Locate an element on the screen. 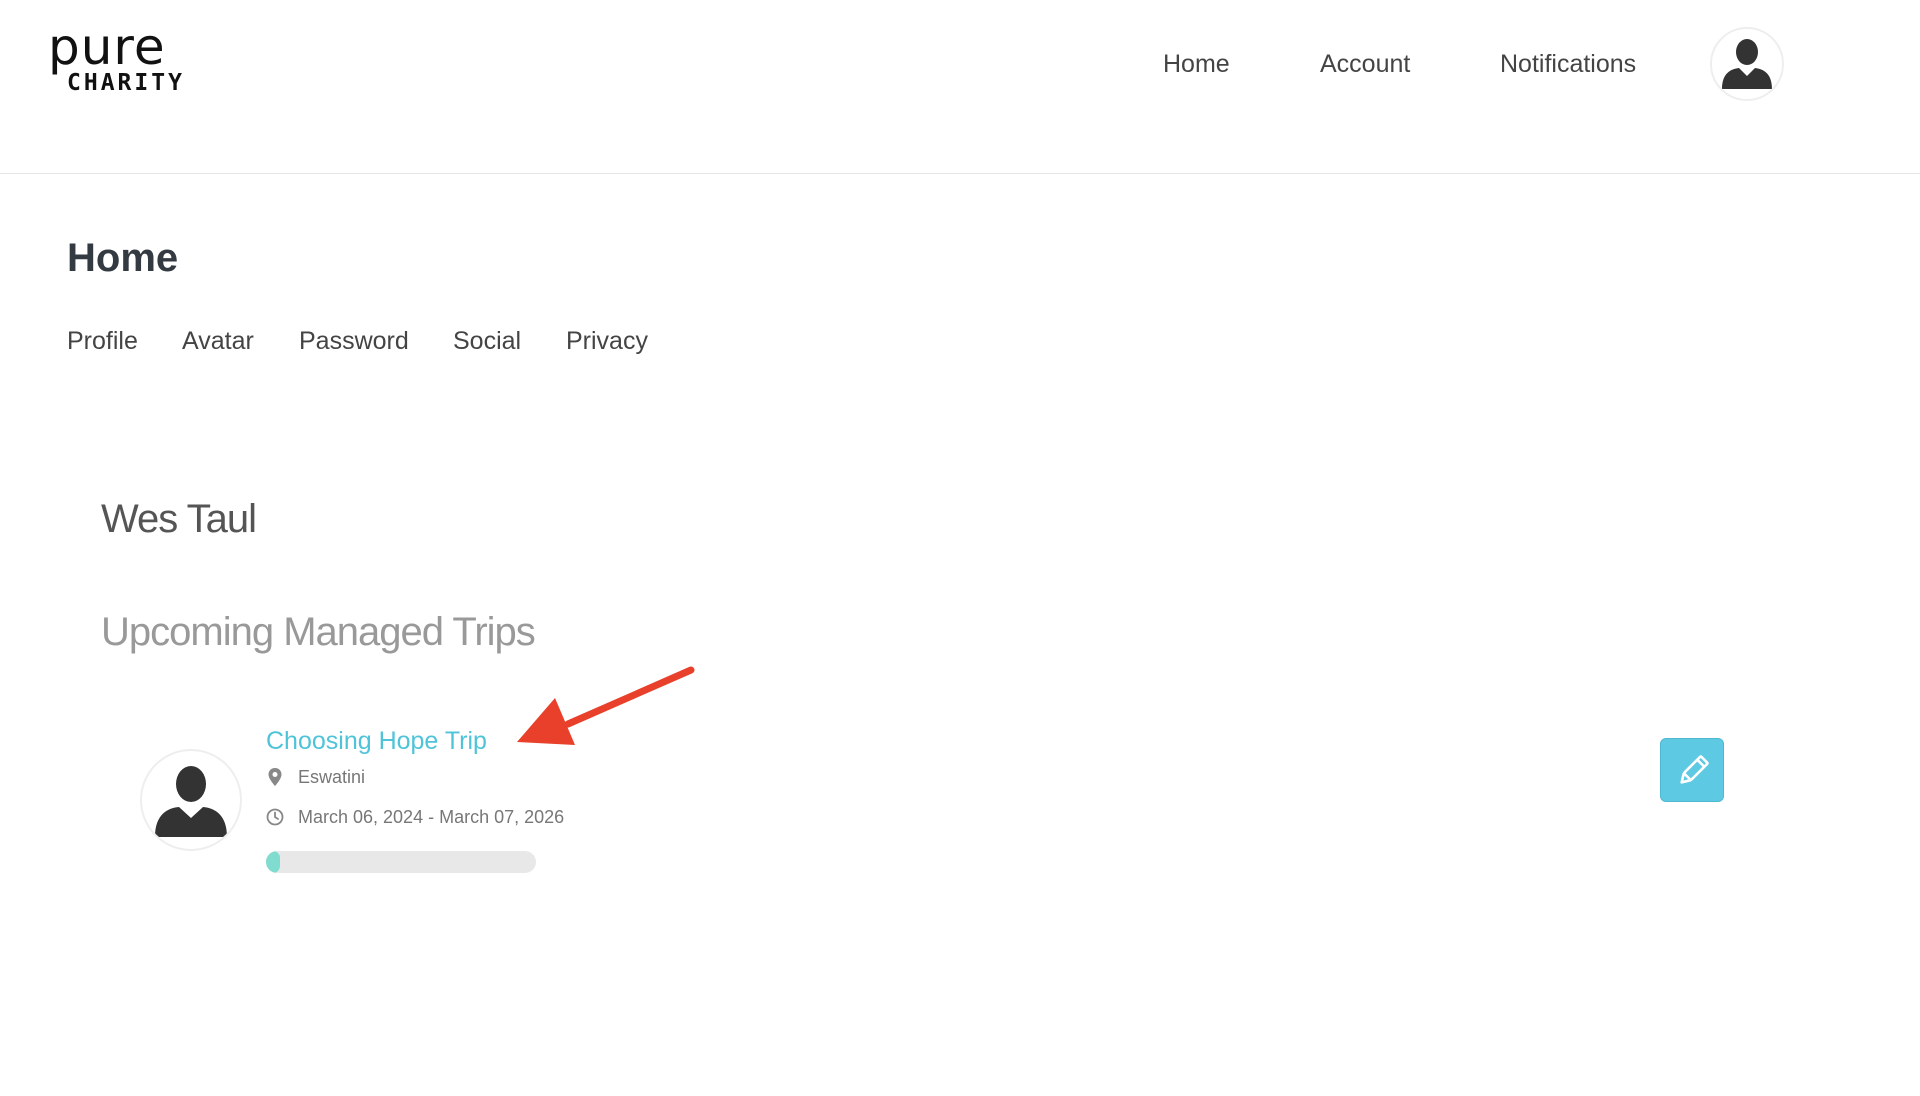 This screenshot has height=1096, width=1920. trip-dates-text: March 06, 2024 - March 07, 2026 is located at coordinates (431, 817).